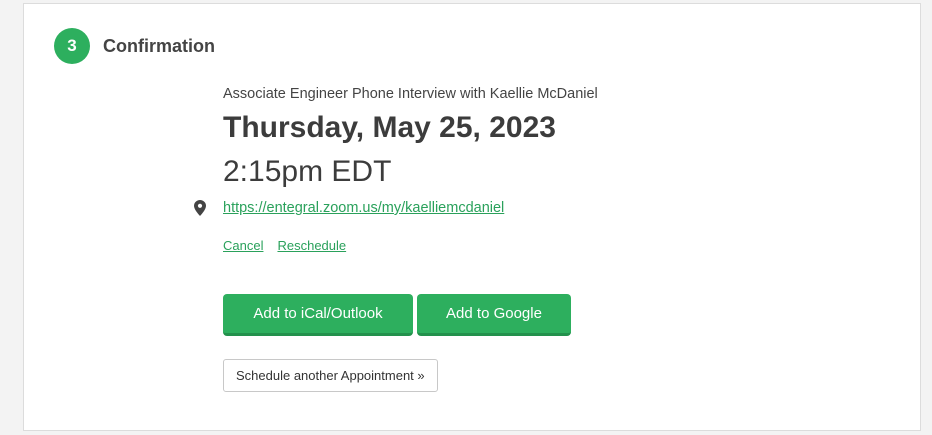 Image resolution: width=932 pixels, height=435 pixels. I want to click on reschedule-link: Reschedule, so click(311, 245).